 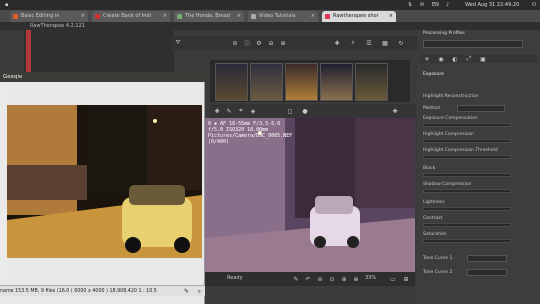 What do you see at coordinates (492, 5) in the screenshot?
I see `clock: Wed Aug 31 22:49:20` at bounding box center [492, 5].